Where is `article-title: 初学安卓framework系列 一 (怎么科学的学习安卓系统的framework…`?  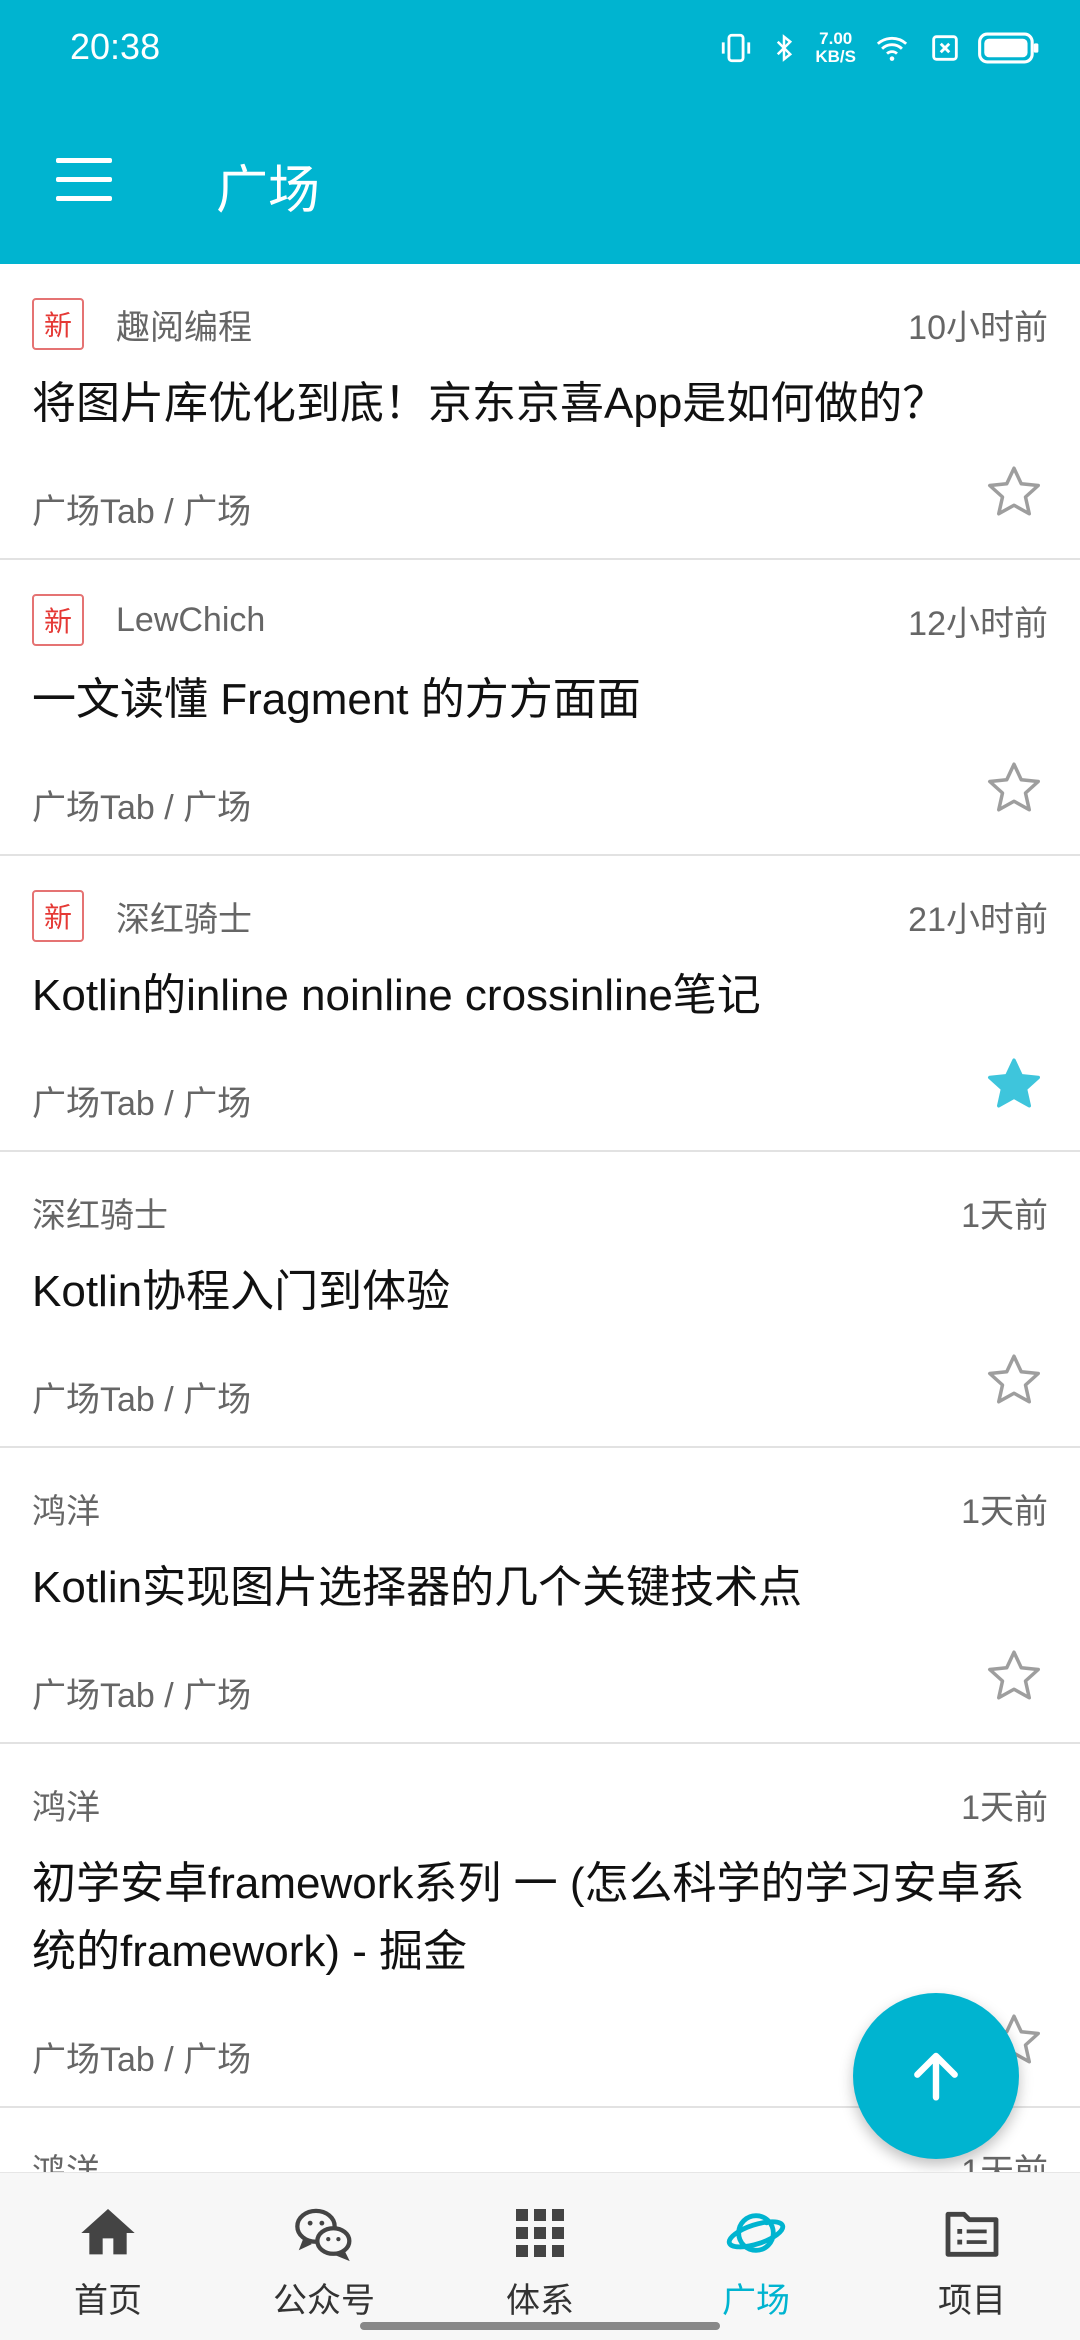 article-title: 初学安卓framework系列 一 (怎么科学的学习安卓系统的framework… is located at coordinates (532, 1918).